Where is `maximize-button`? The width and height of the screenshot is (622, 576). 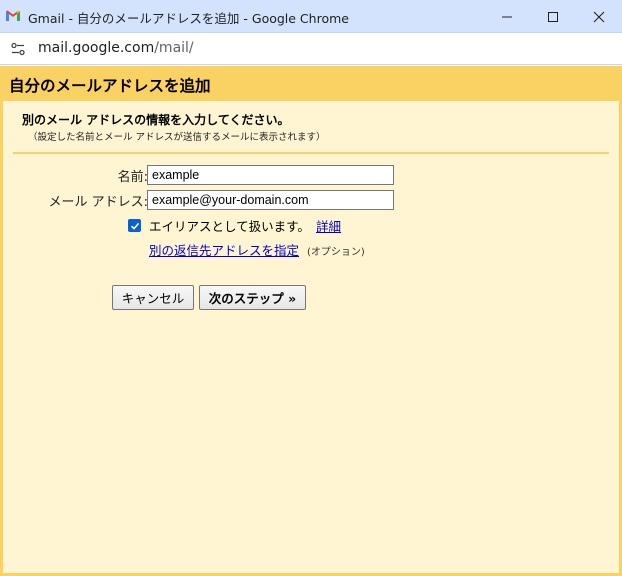 maximize-button is located at coordinates (553, 16).